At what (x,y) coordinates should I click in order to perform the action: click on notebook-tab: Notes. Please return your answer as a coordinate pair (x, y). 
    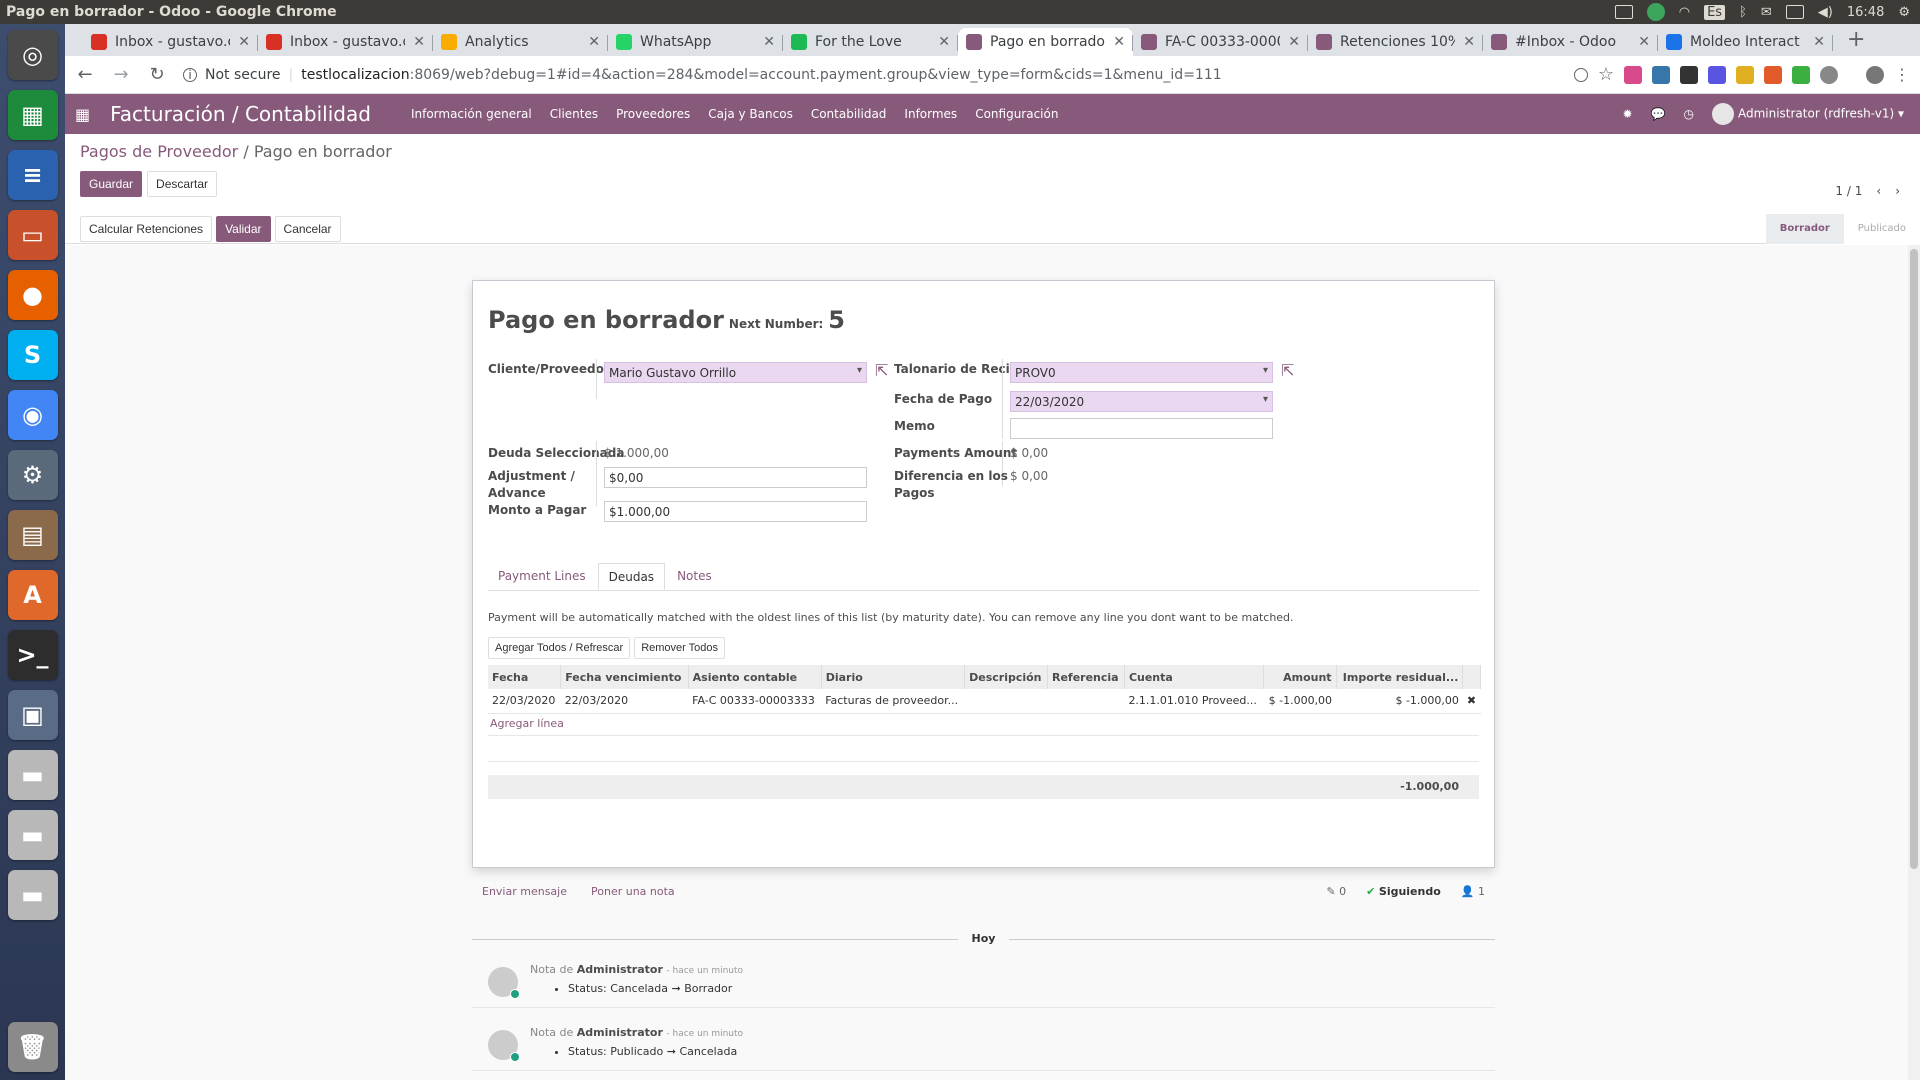
    Looking at the image, I should click on (694, 576).